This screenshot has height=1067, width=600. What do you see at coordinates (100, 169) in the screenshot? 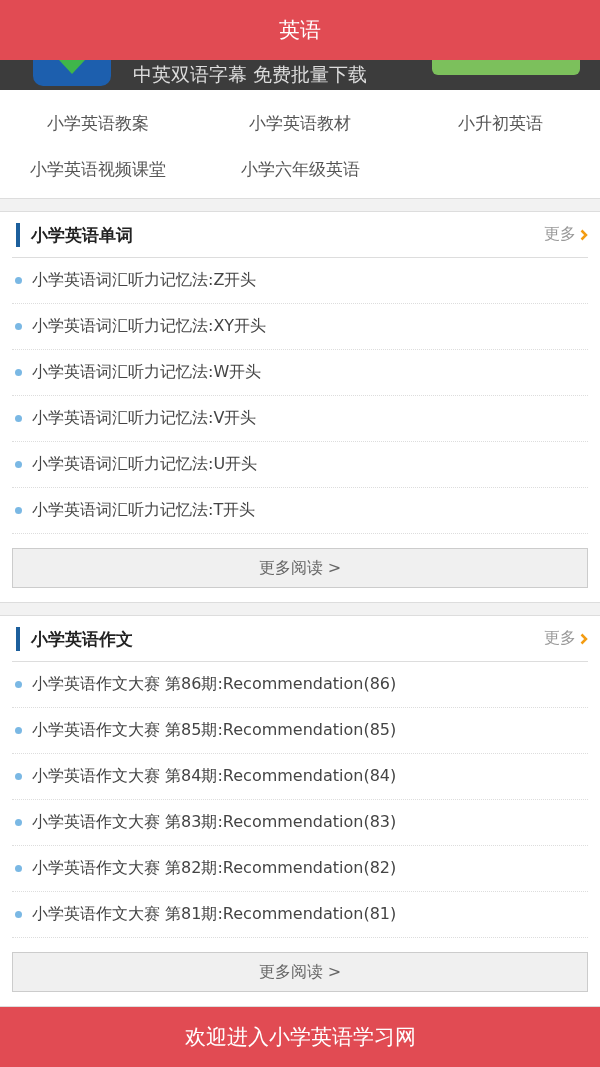
I see `category-link: 小学英语视频课堂` at bounding box center [100, 169].